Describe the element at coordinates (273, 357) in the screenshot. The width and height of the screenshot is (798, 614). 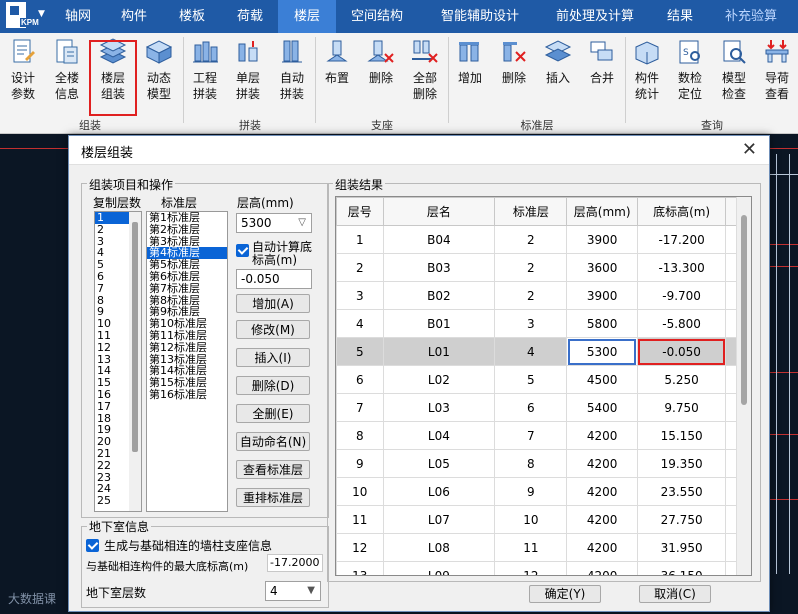
I see `insert-floor-button: 插入(I)` at that location.